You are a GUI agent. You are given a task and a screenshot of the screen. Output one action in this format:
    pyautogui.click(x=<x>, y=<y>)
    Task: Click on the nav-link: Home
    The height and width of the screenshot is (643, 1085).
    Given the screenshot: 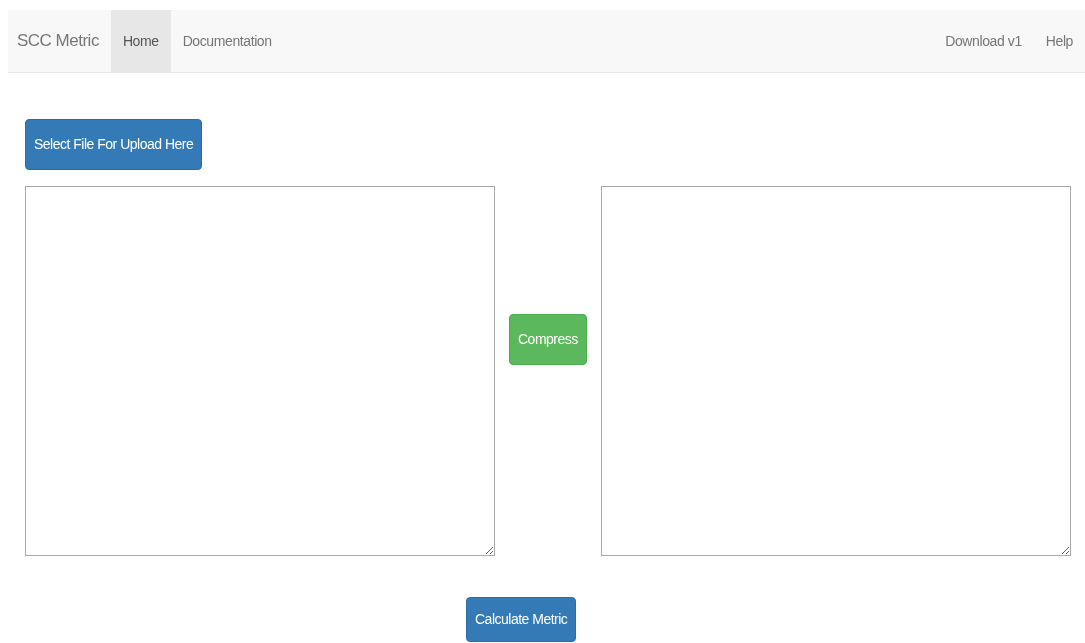 What is the action you would take?
    pyautogui.click(x=140, y=41)
    